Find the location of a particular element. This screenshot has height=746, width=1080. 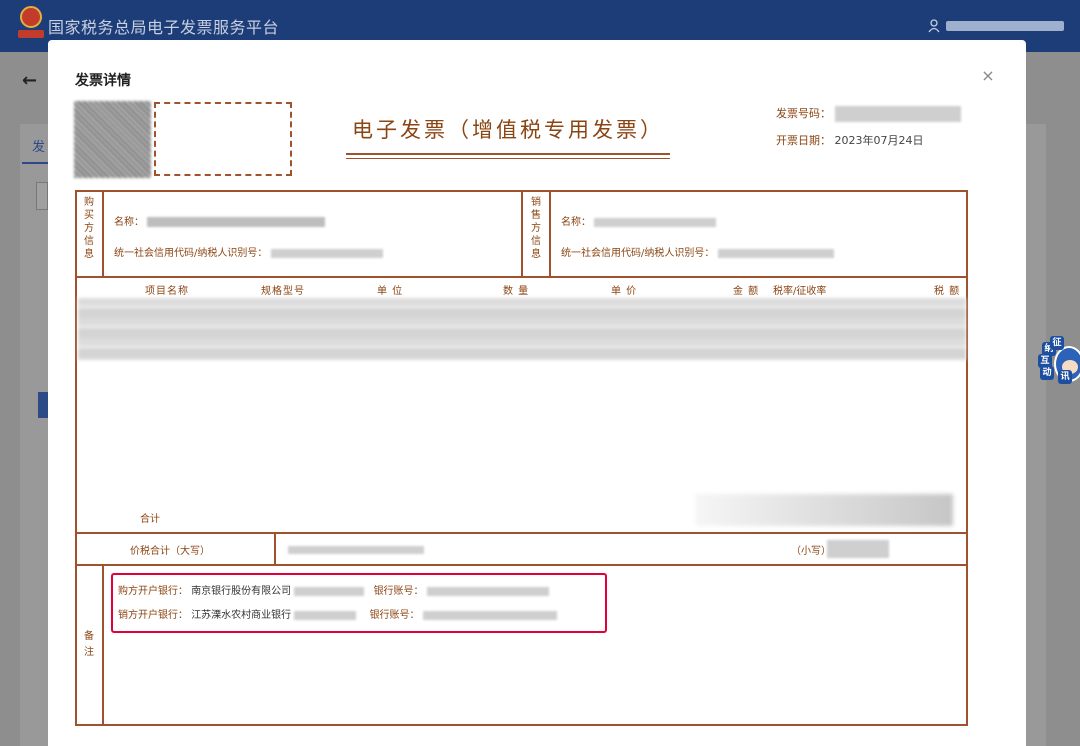

line-items-redacted is located at coordinates (522, 329).